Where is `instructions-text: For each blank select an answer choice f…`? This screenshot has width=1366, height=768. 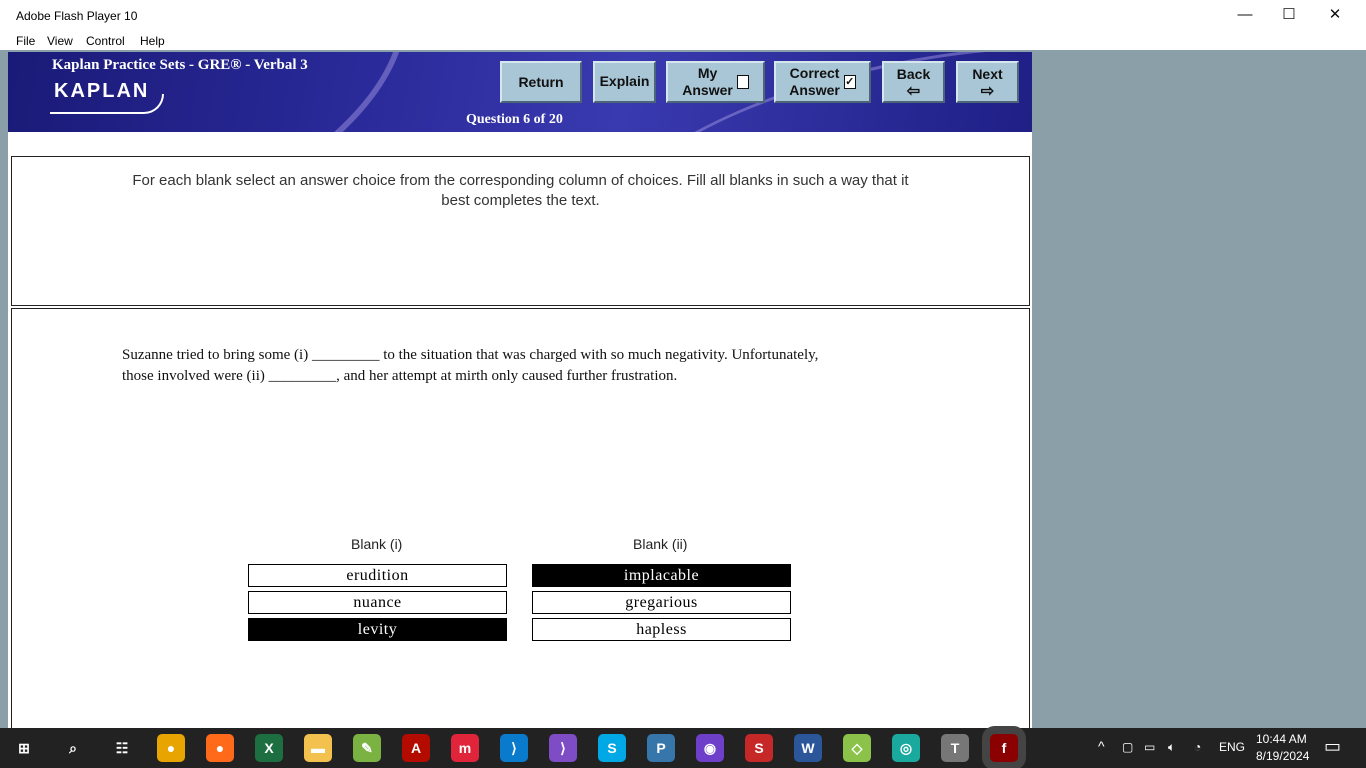
instructions-text: For each blank select an answer choice f… is located at coordinates (520, 190).